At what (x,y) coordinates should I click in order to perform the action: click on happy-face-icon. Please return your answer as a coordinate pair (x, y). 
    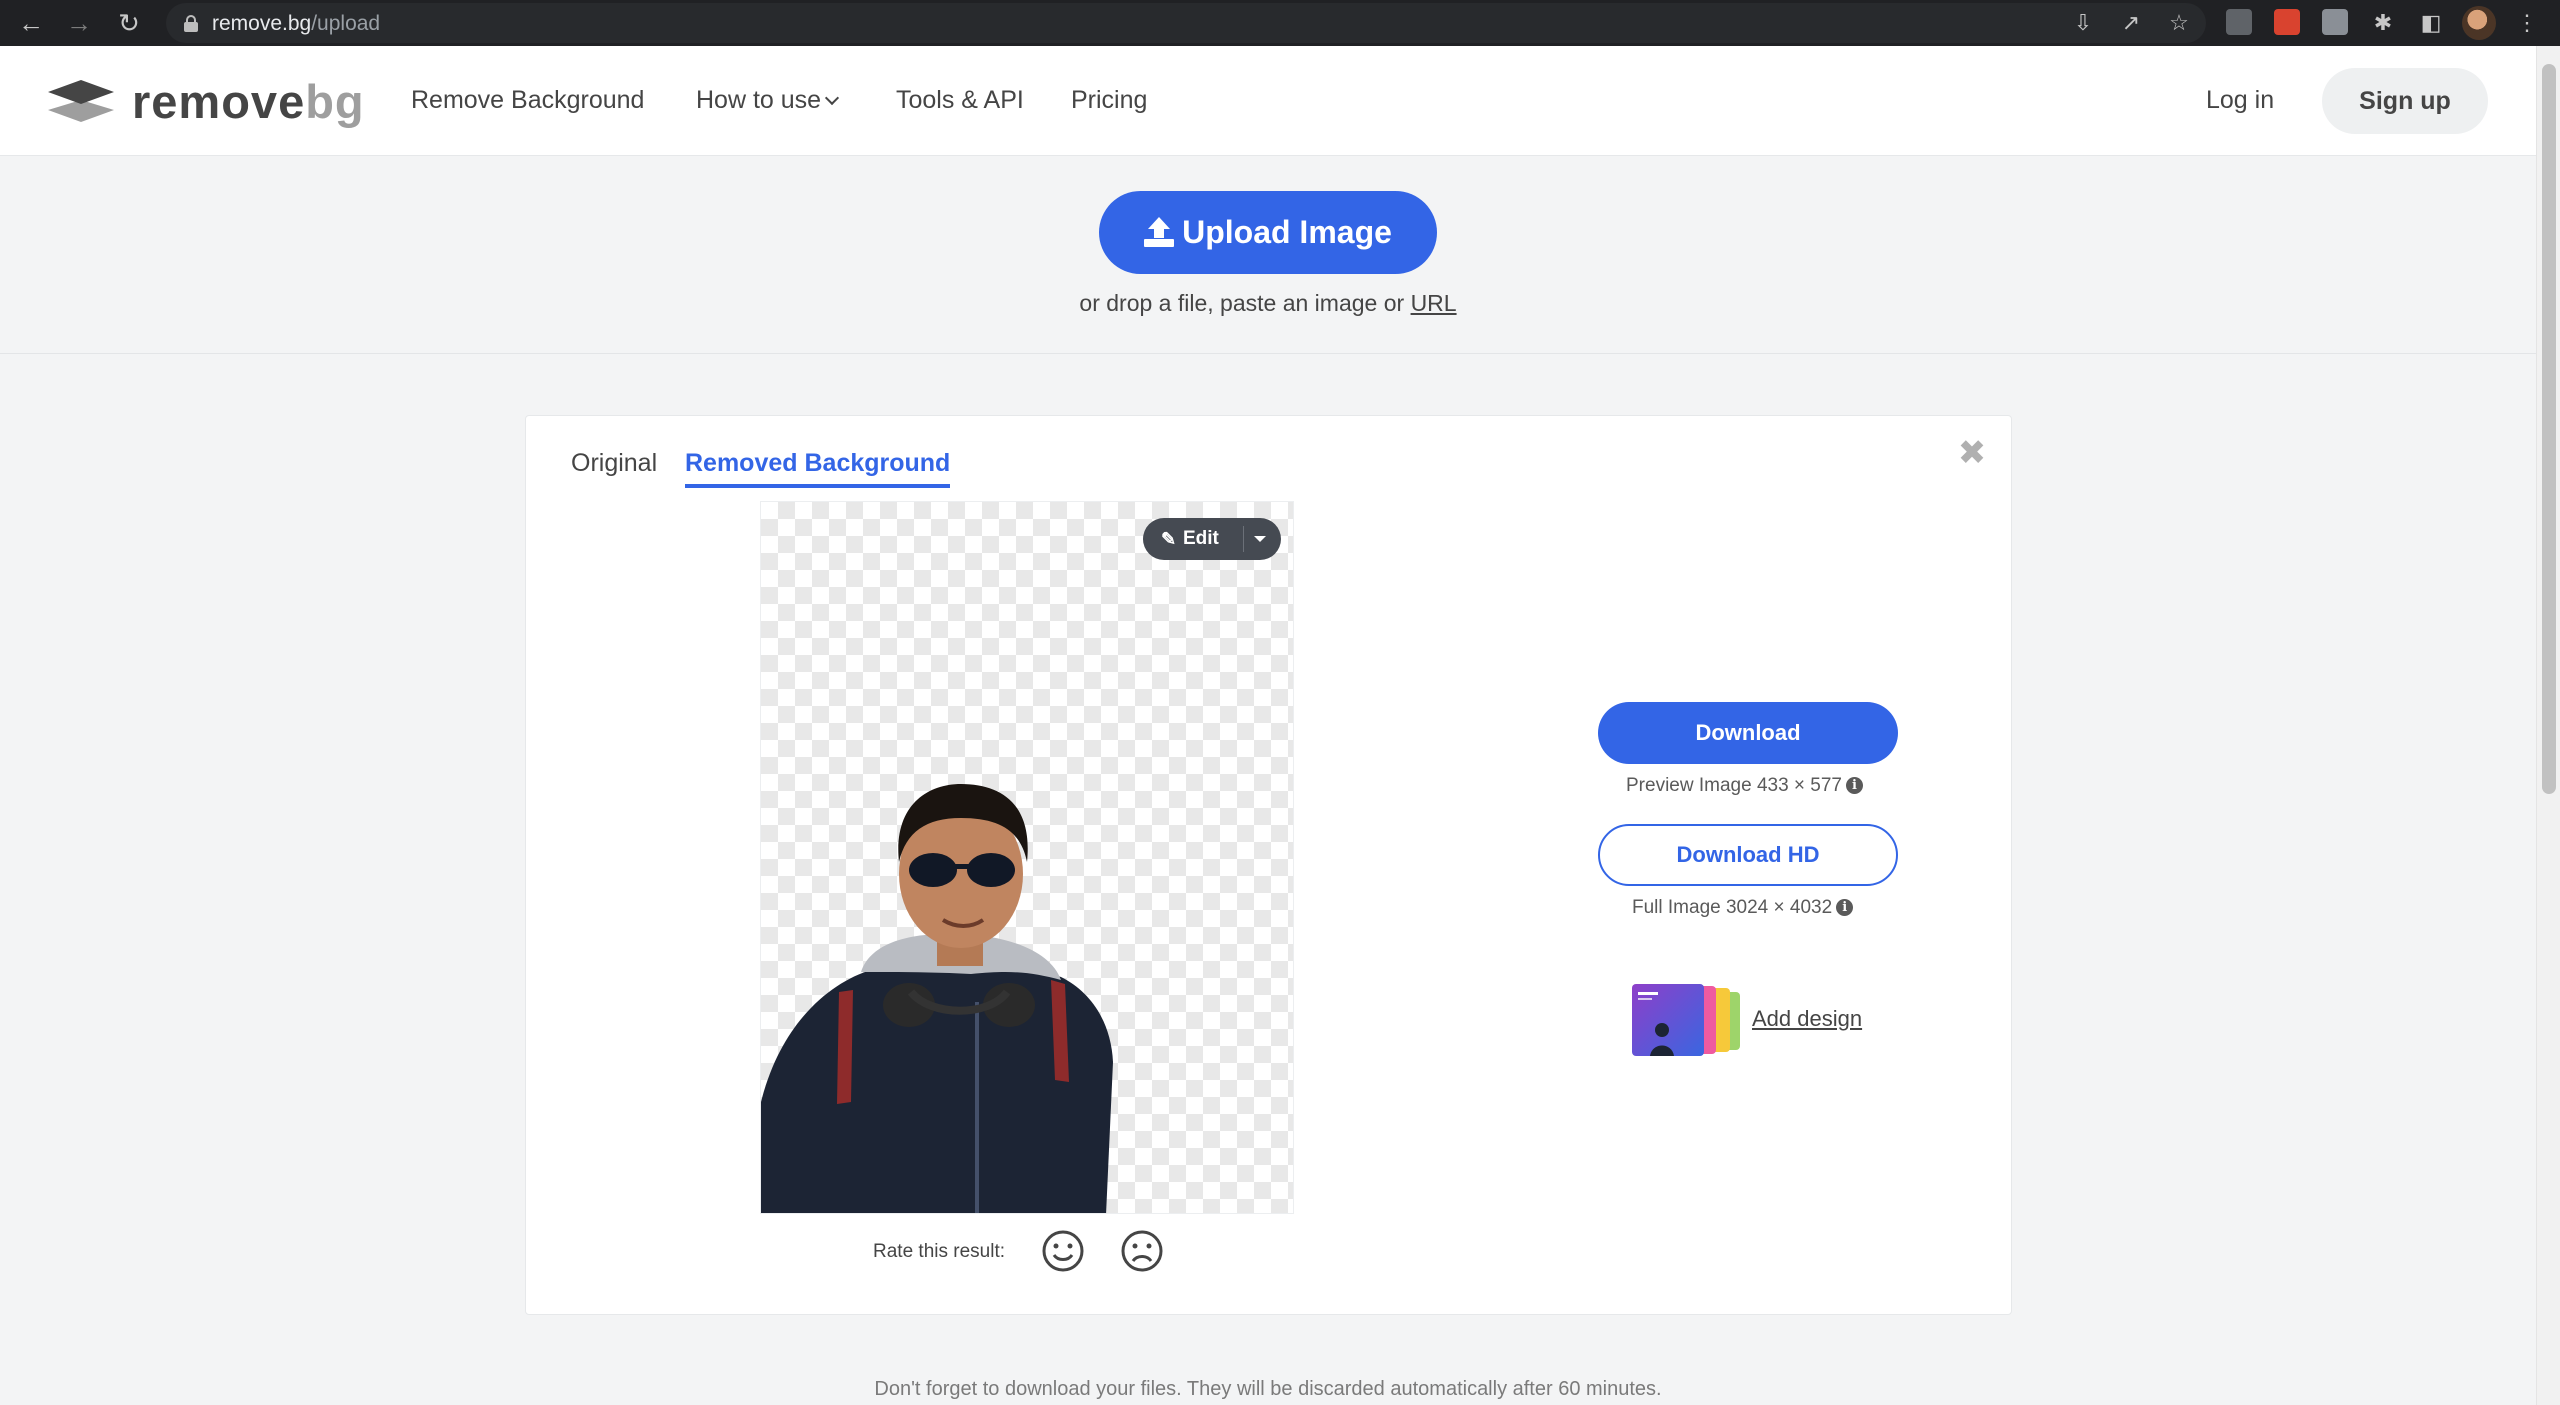
    Looking at the image, I should click on (1063, 1251).